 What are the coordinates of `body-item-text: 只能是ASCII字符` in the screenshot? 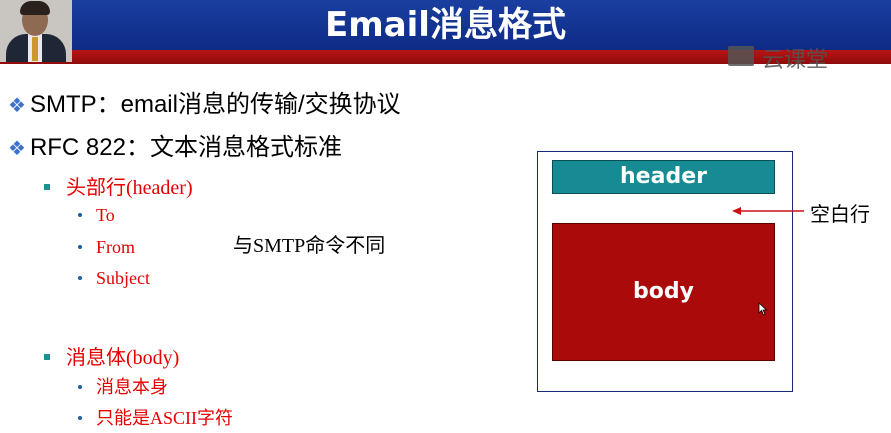 It's located at (165, 418).